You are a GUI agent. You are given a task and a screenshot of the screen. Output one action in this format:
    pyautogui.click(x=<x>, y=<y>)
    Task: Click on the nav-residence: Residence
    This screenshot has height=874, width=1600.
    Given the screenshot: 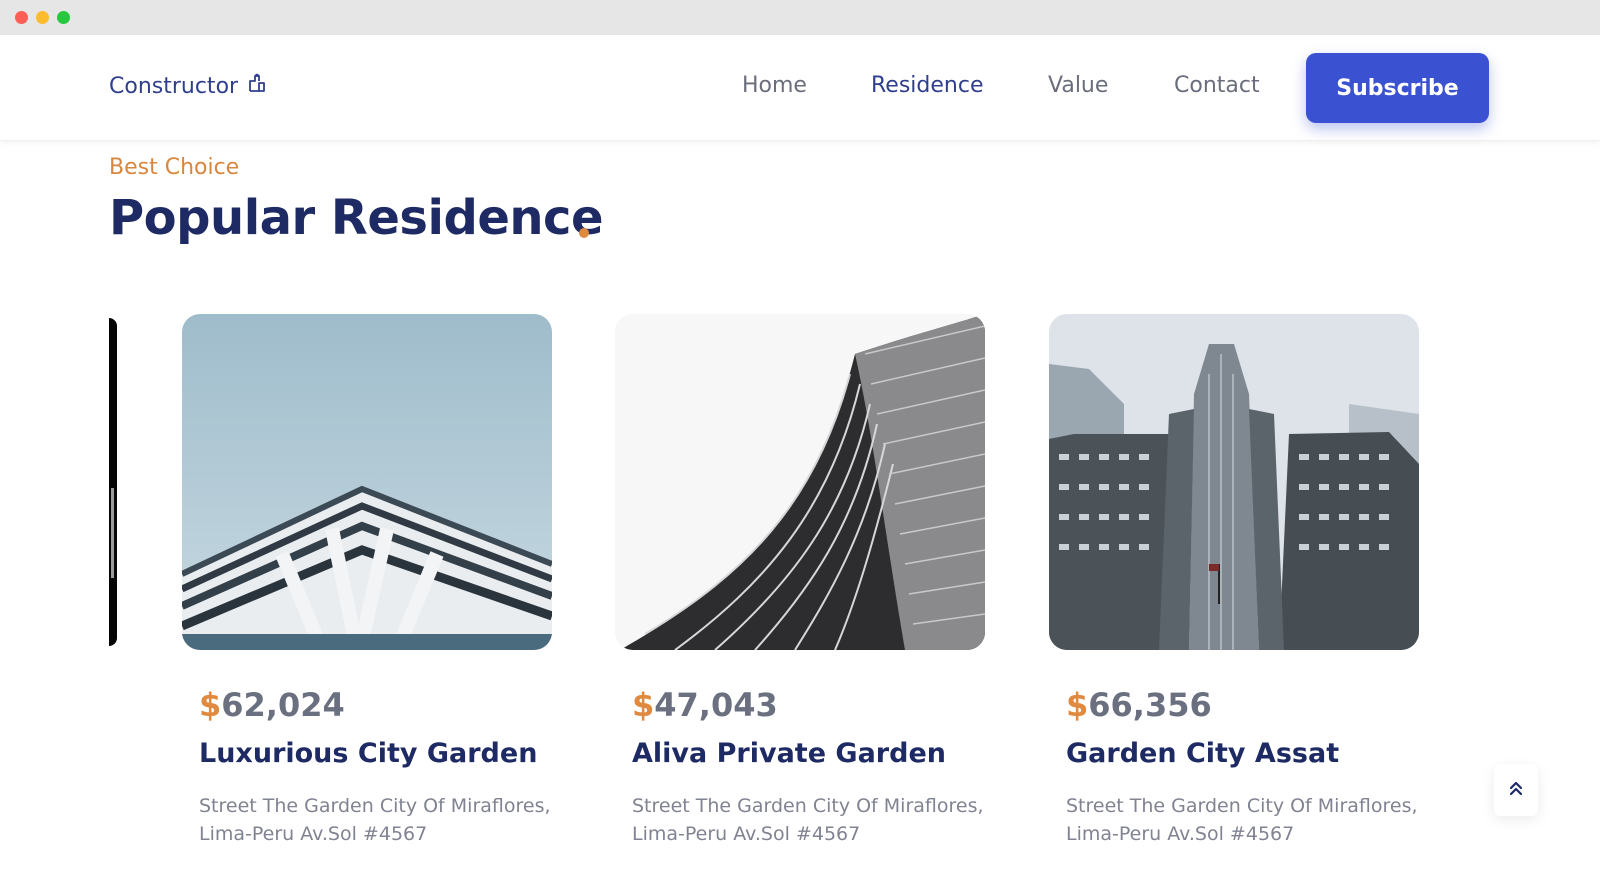 What is the action you would take?
    pyautogui.click(x=927, y=85)
    